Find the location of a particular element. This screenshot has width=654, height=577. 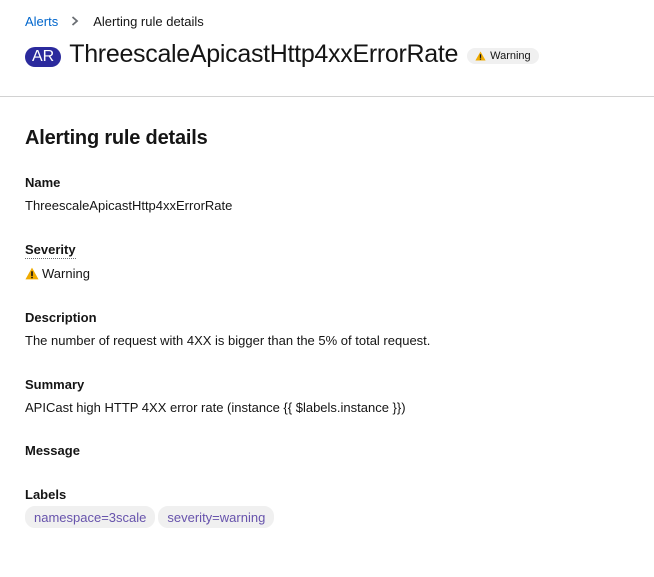

severity-badge: Warning is located at coordinates (503, 56).